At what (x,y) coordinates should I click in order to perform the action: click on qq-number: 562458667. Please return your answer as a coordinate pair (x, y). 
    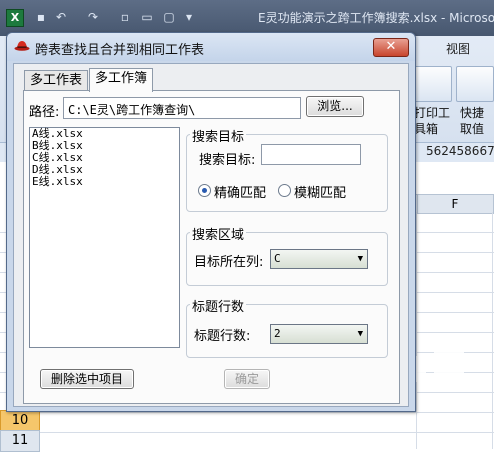
    Looking at the image, I should click on (460, 151).